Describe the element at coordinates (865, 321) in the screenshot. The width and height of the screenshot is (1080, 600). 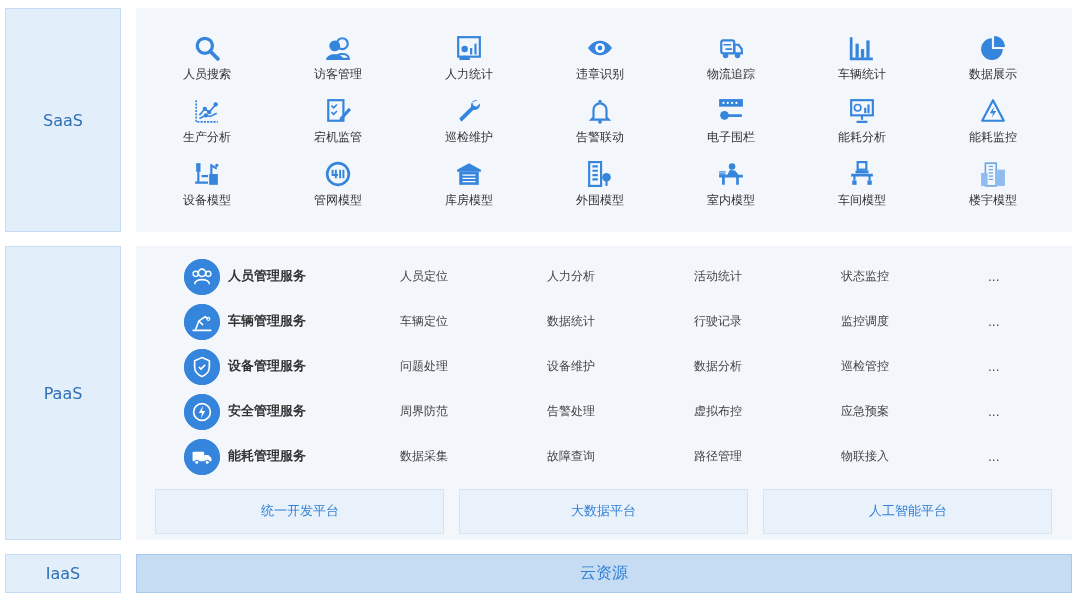
I see `service-feature: 监控调度` at that location.